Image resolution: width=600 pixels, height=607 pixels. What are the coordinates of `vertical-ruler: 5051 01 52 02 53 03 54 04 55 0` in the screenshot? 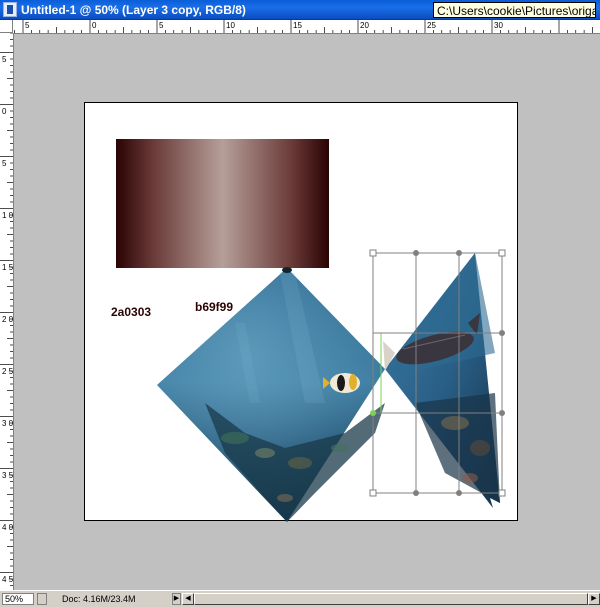 It's located at (7, 311).